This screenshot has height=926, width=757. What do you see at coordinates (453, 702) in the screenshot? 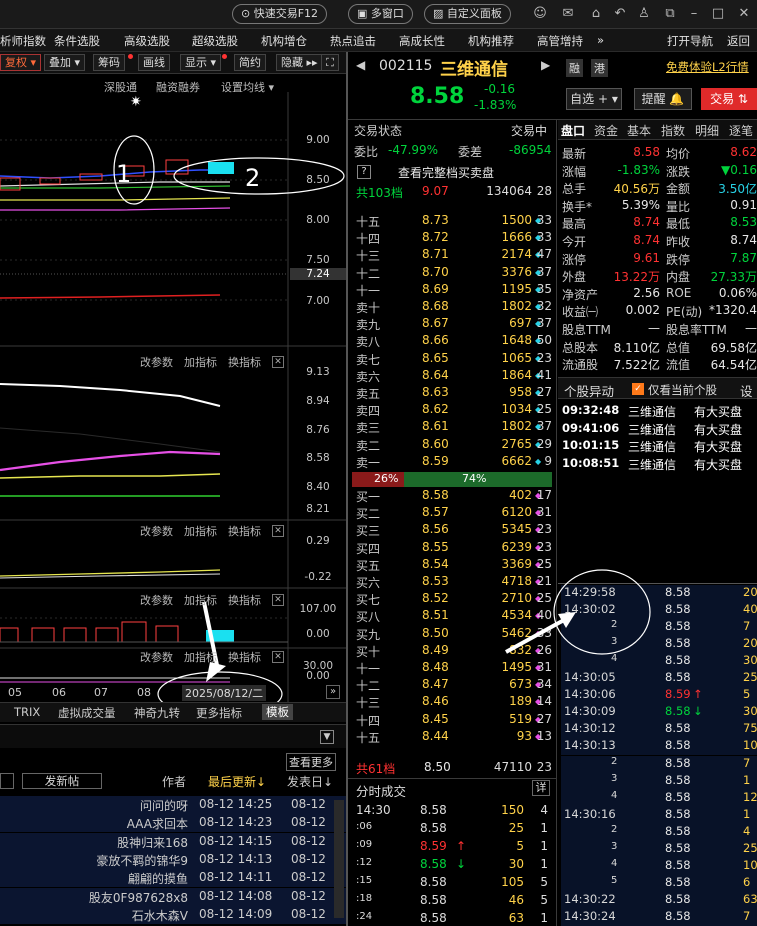
I see `bid-row: 十三 8.46 189 ◆ 14` at bounding box center [453, 702].